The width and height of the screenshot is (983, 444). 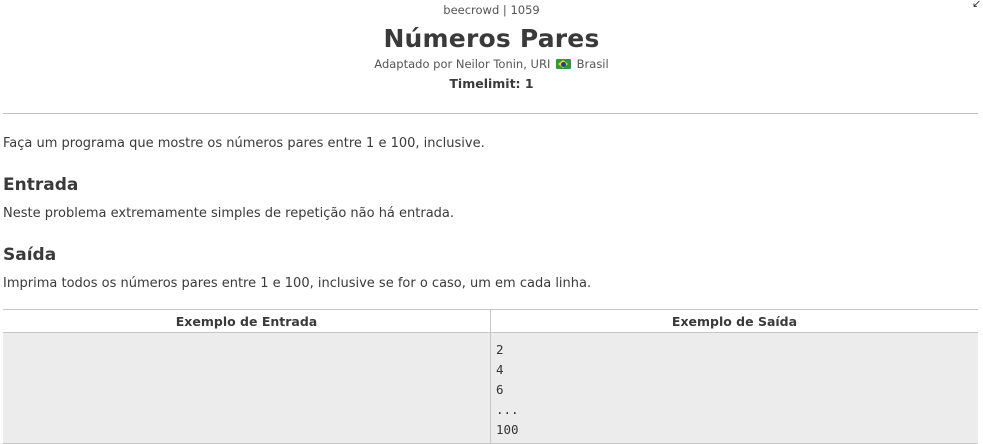 I want to click on author-text: Adaptado por Neilor Tonin, URI, so click(x=462, y=64).